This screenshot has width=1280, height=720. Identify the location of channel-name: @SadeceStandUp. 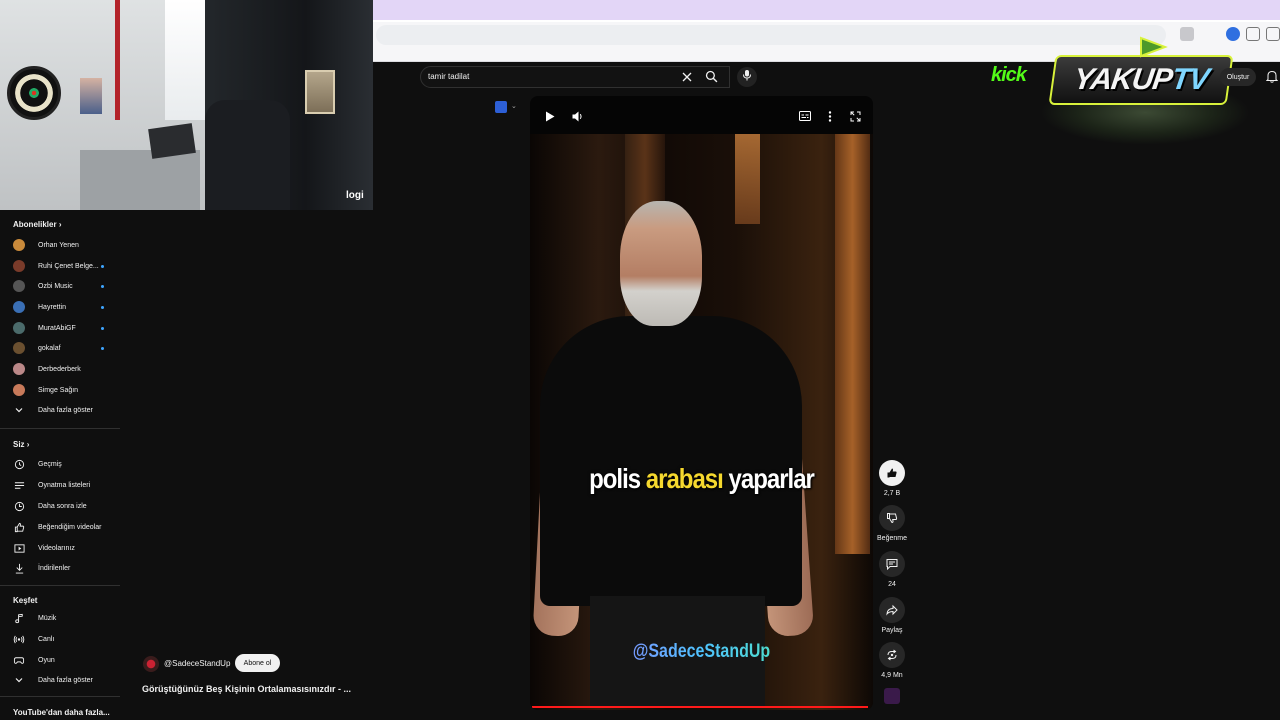
(197, 663).